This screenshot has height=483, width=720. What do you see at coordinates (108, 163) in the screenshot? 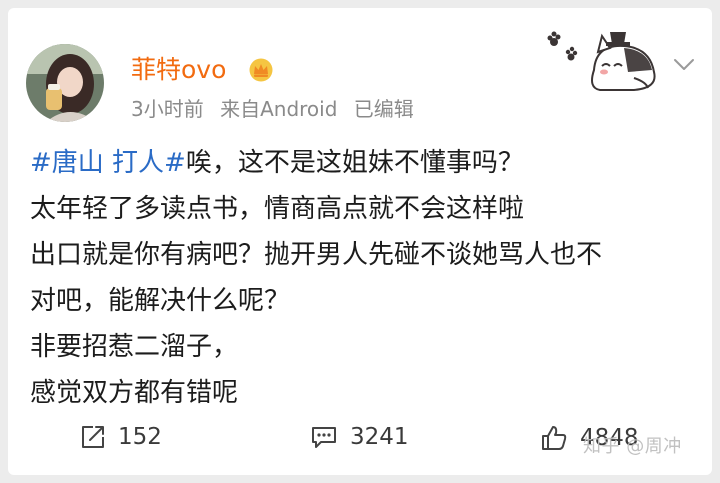
I see `hashtag-link: #唐山 打人#` at bounding box center [108, 163].